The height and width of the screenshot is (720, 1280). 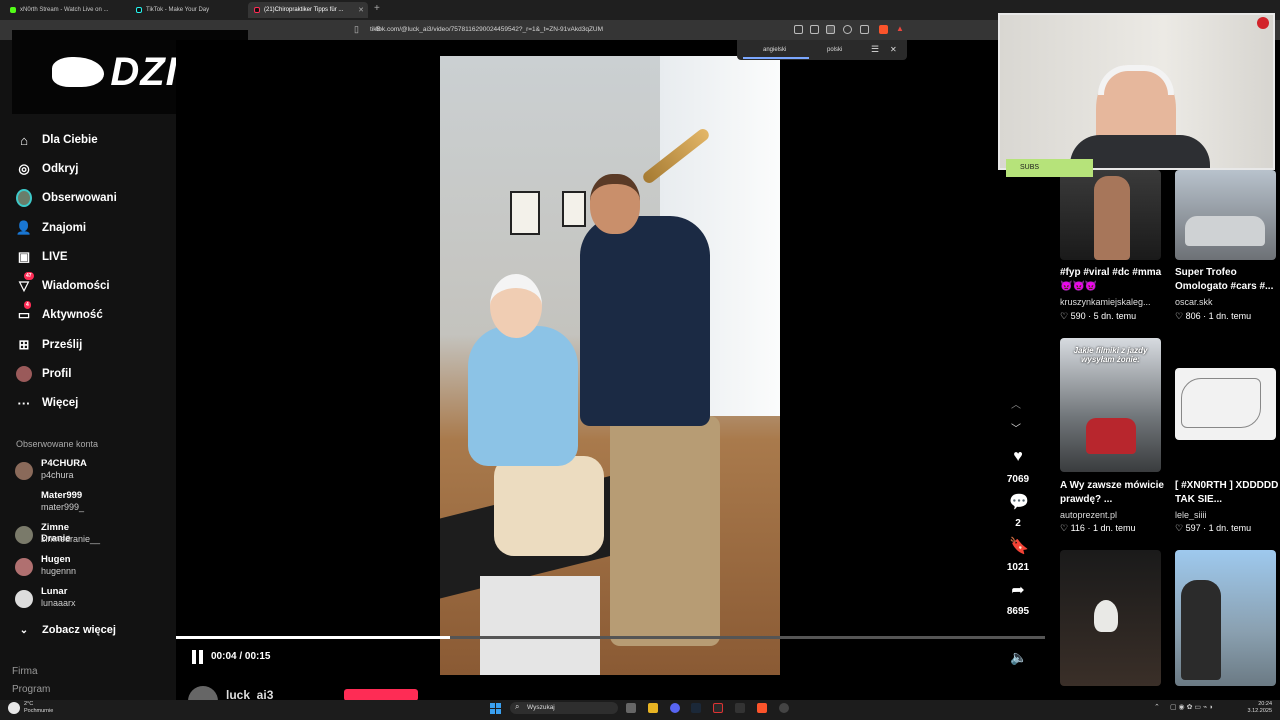 I want to click on tab-active-video: (21)Chiropraktiker Tipps für ... ✕, so click(x=308, y=10).